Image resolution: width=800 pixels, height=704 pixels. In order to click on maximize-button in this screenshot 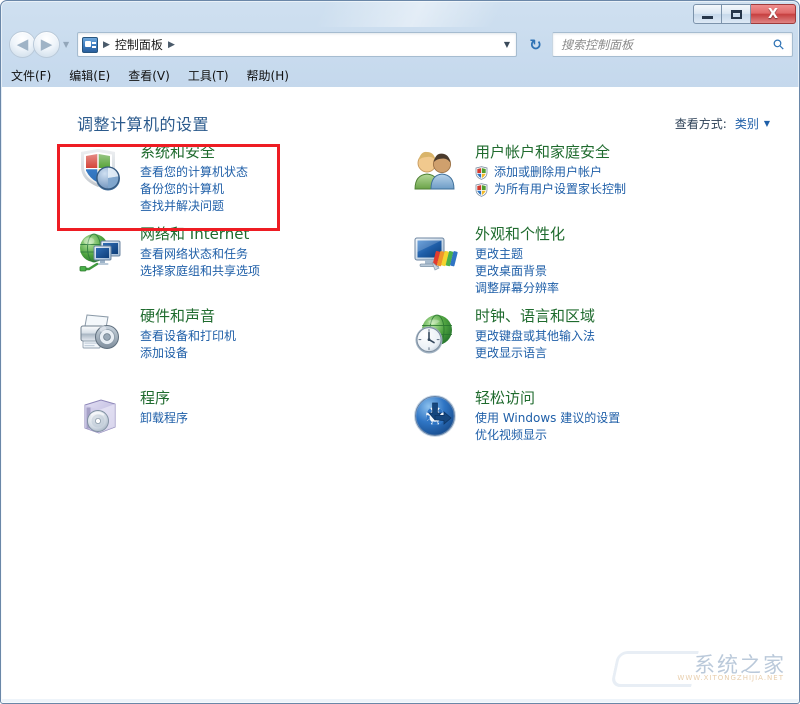, I will do `click(736, 14)`.